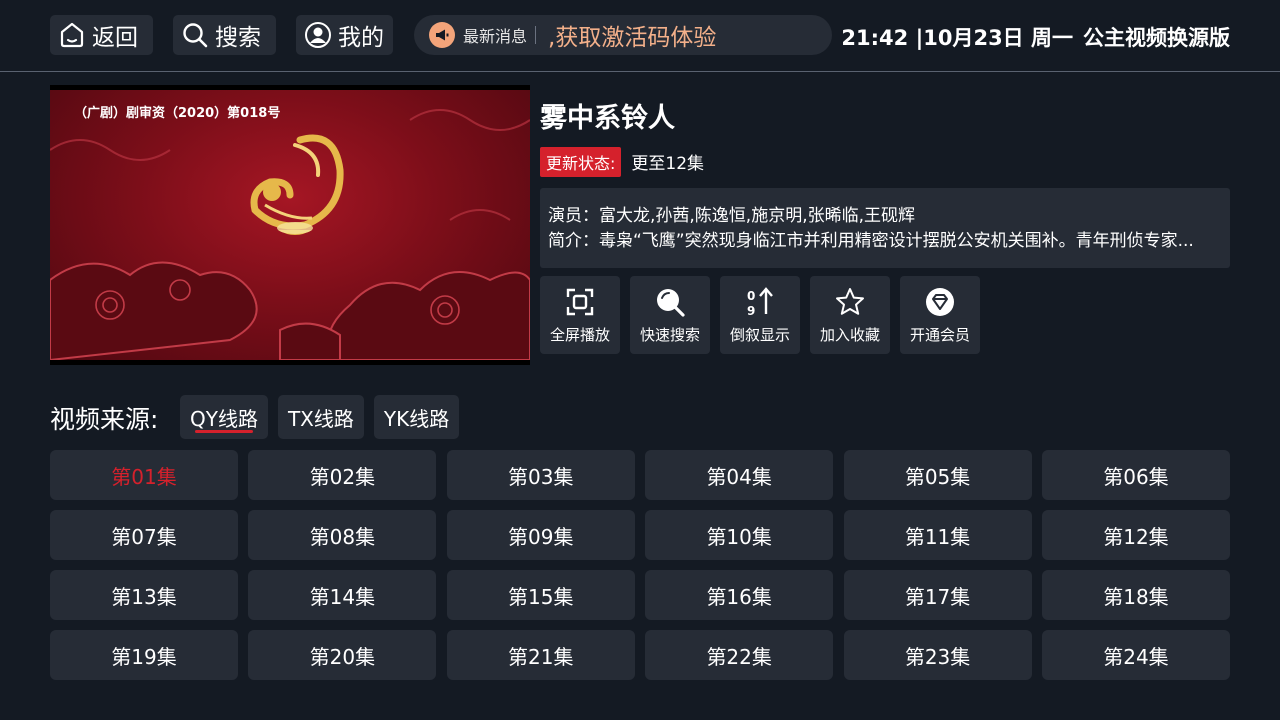 The image size is (1280, 720). Describe the element at coordinates (1135, 475) in the screenshot. I see `episode-button-06: 第06集` at that location.